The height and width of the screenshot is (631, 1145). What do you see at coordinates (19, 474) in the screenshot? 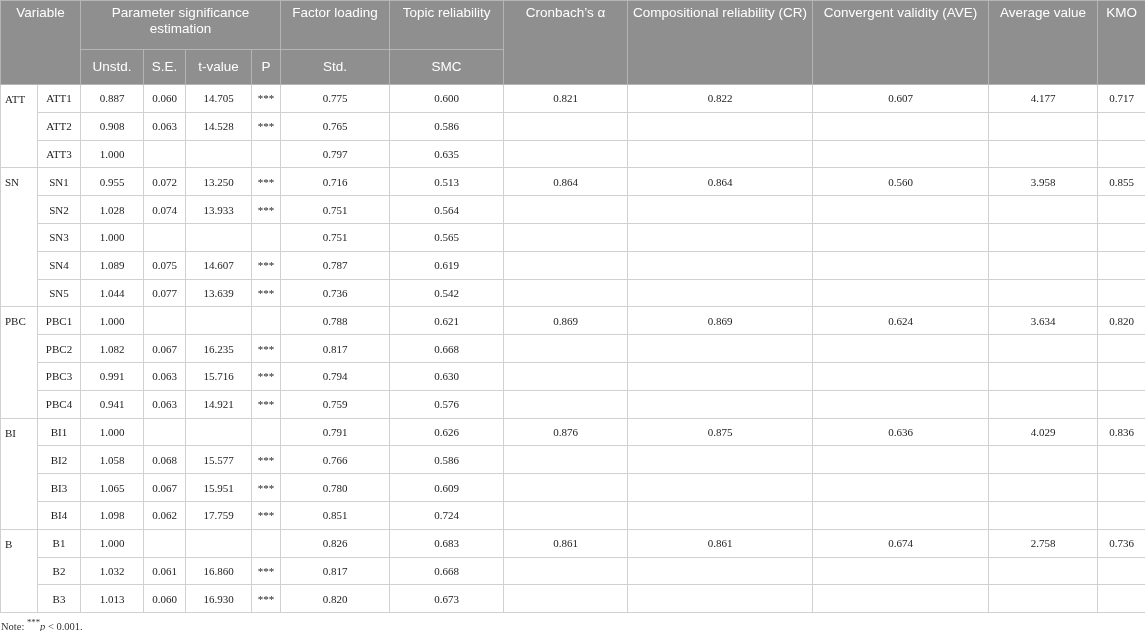
I see `table-cell: BI` at bounding box center [19, 474].